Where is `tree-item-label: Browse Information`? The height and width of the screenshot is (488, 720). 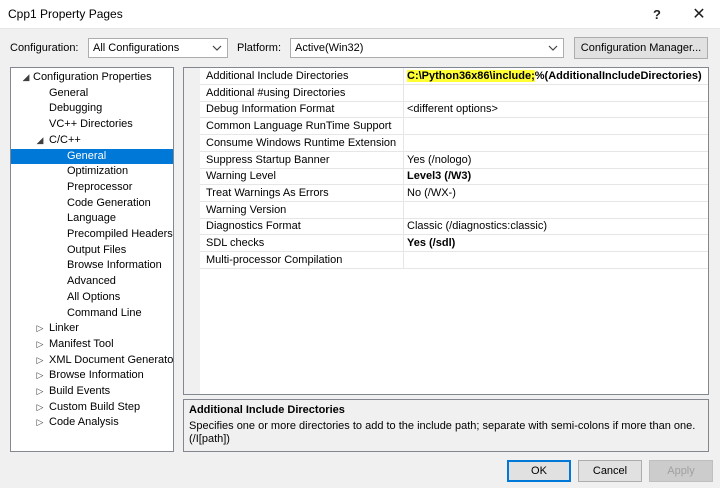
tree-item-label: Browse Information is located at coordinates (96, 375).